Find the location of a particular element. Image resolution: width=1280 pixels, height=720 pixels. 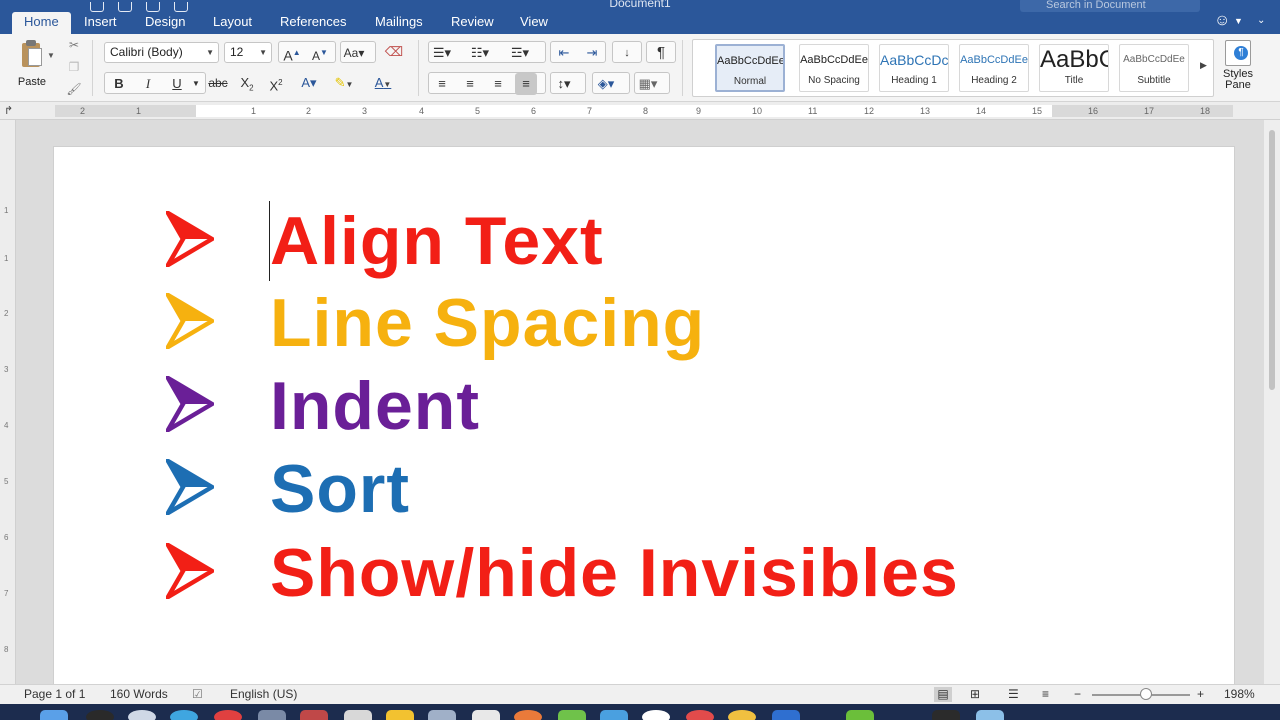

home-icon is located at coordinates (97, 7).